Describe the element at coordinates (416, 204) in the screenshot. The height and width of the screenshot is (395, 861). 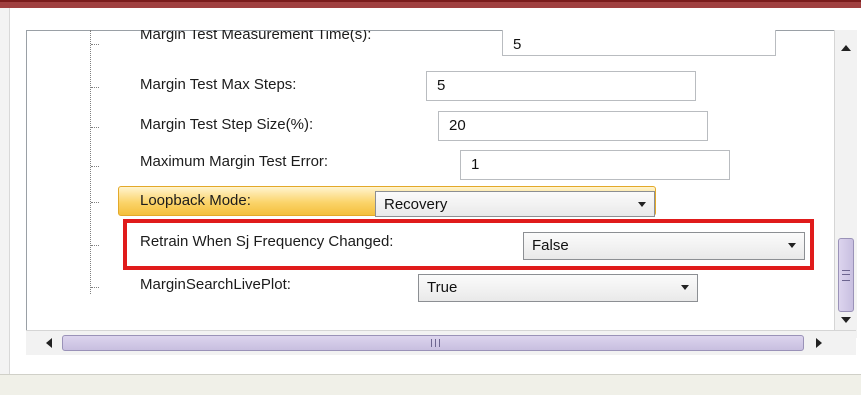
I see `loopback-mode-value: Recovery` at that location.